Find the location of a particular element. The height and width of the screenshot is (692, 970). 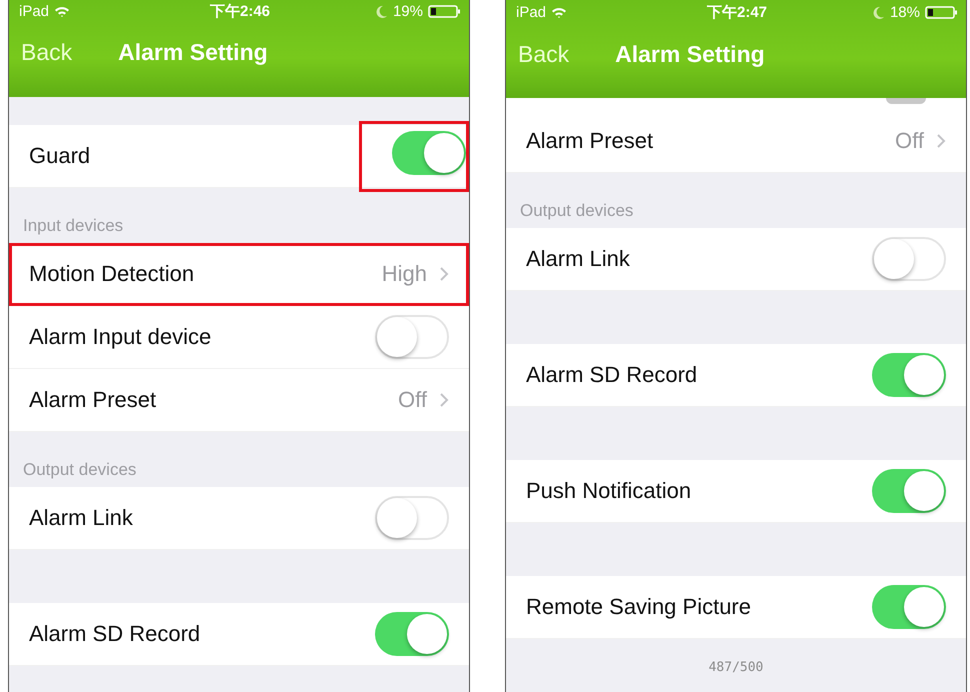

row-label: Push Notification is located at coordinates (609, 491).